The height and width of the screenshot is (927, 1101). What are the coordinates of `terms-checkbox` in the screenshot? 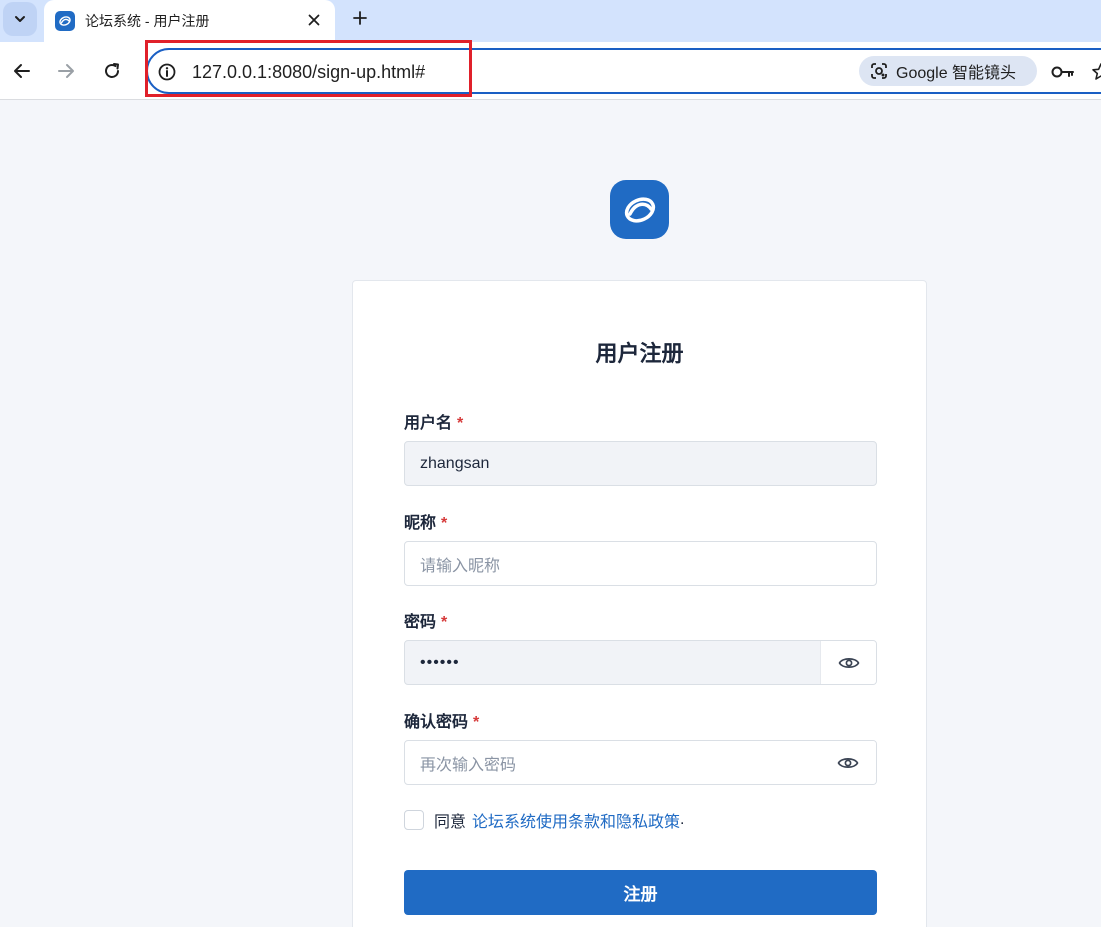 It's located at (414, 820).